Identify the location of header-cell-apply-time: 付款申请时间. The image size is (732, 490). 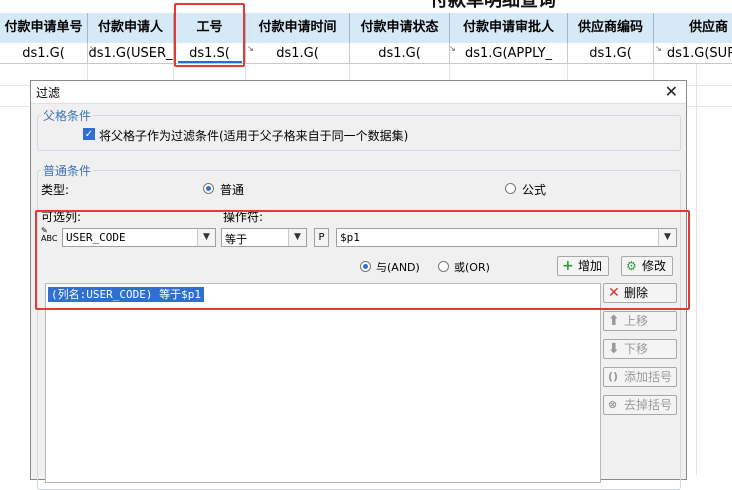
(298, 28).